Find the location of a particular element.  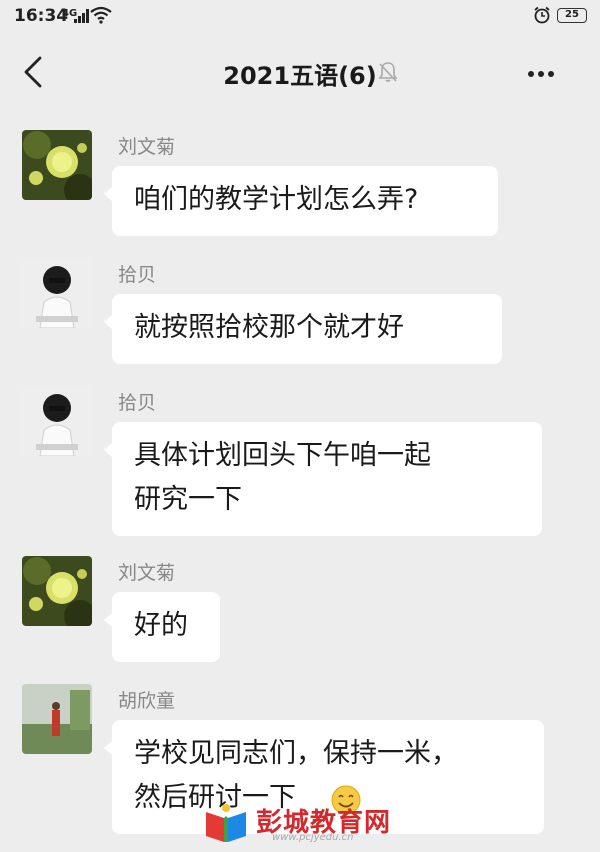

message-line: 就按照拾校那个就才好 is located at coordinates (269, 327).